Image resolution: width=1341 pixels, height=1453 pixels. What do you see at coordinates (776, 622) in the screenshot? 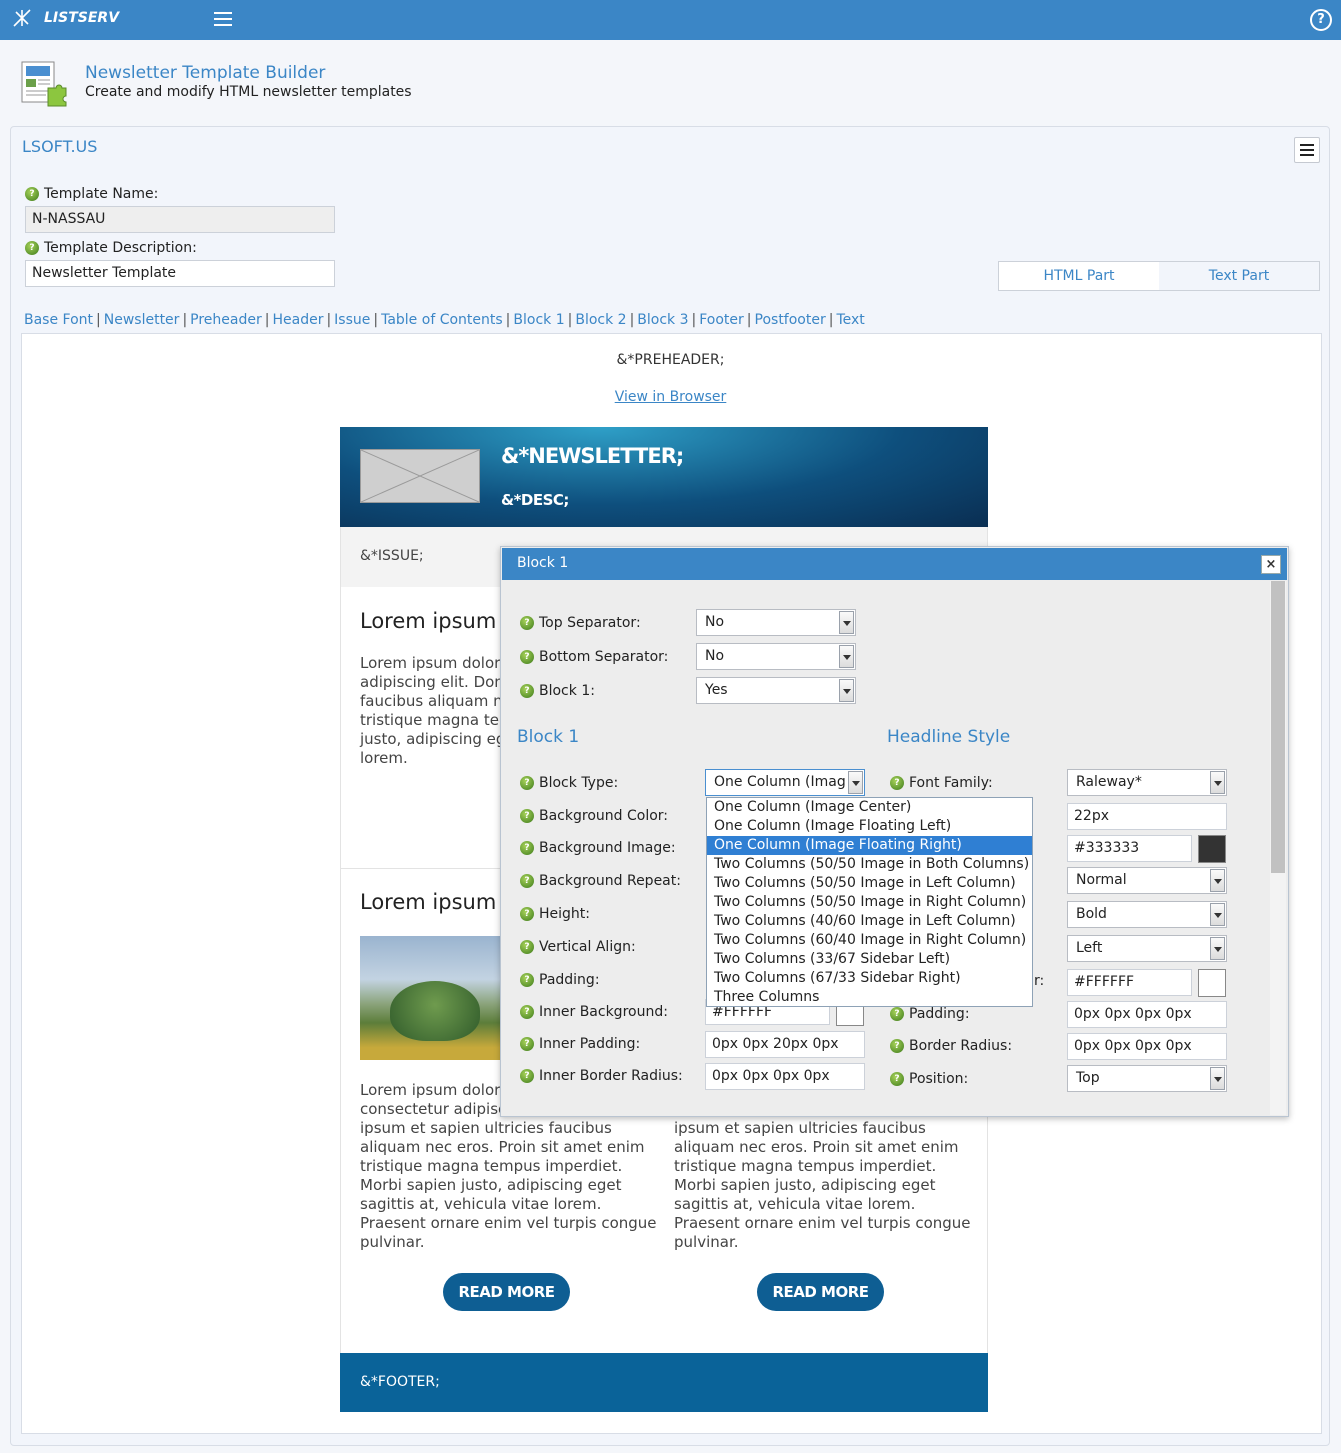
I see `top-separator-select: No` at bounding box center [776, 622].